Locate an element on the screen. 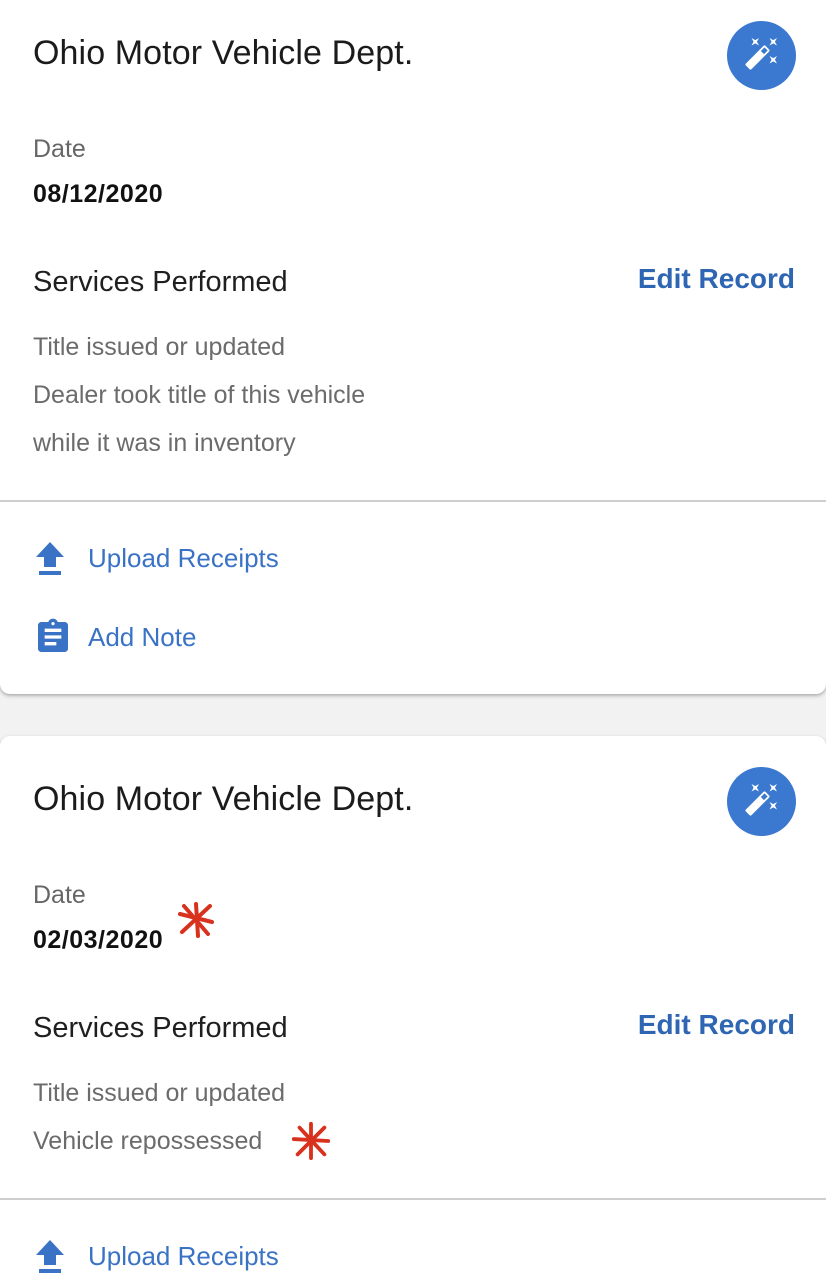 The height and width of the screenshot is (1277, 826). add-note-action: Add Note is located at coordinates (114, 637).